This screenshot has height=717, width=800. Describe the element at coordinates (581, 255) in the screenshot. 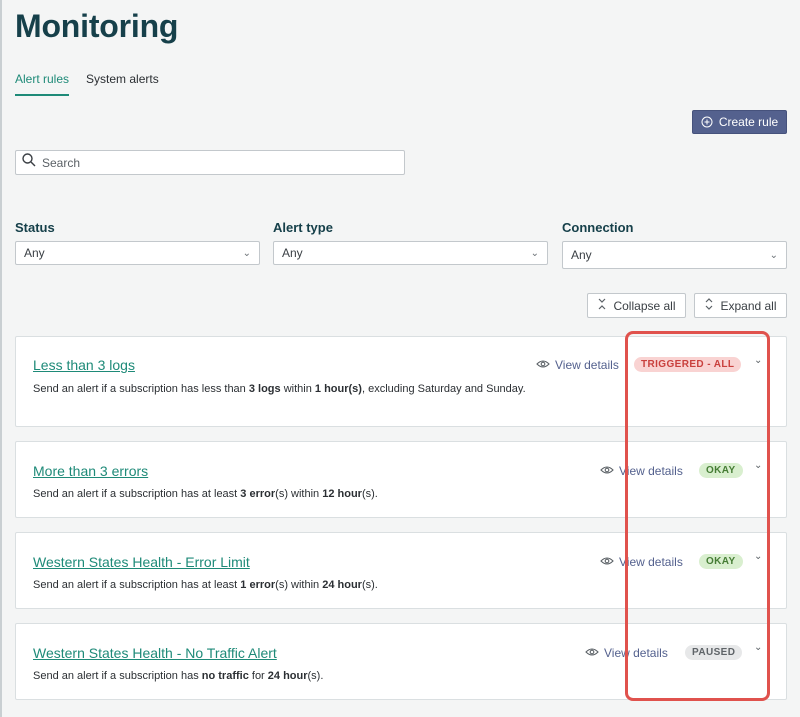

I see `connection-select-value: Any` at that location.